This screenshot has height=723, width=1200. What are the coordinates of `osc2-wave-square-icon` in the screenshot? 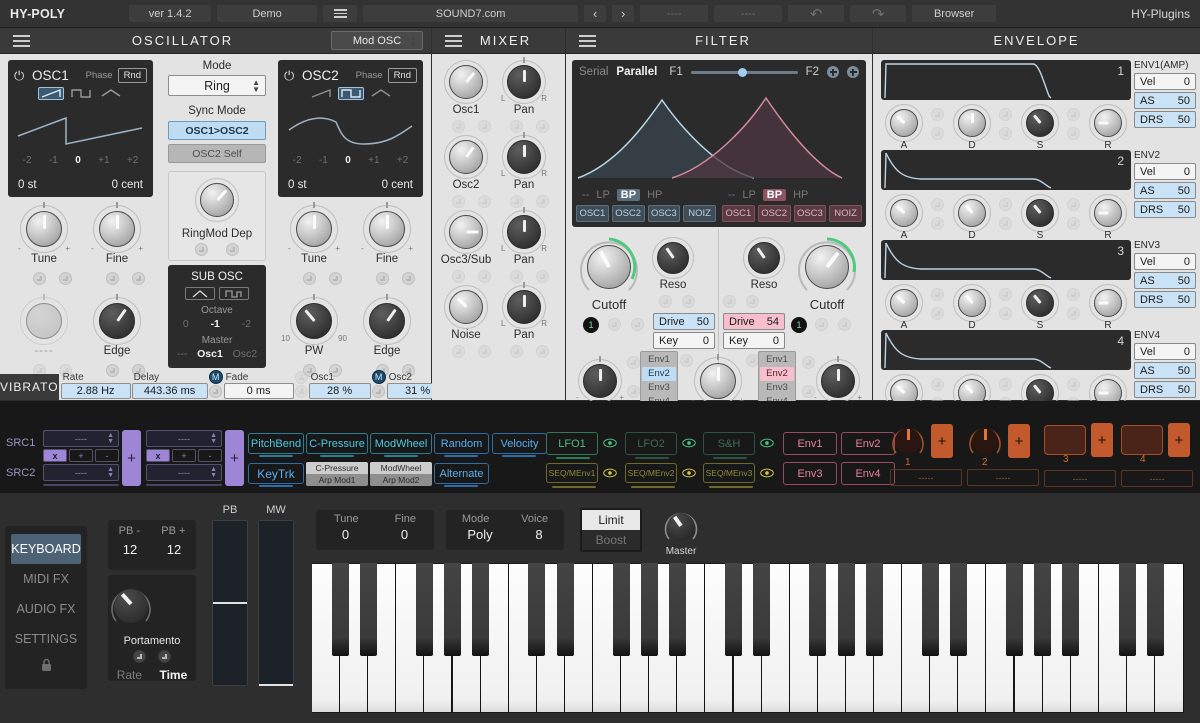 It's located at (350, 93).